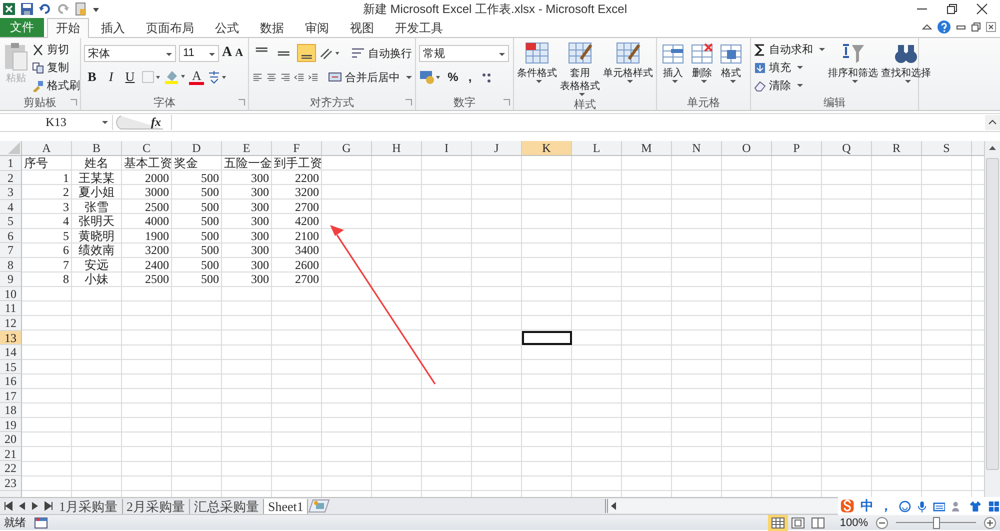 This screenshot has height=531, width=1000. What do you see at coordinates (306, 53) in the screenshot?
I see `vertical-align-icon` at bounding box center [306, 53].